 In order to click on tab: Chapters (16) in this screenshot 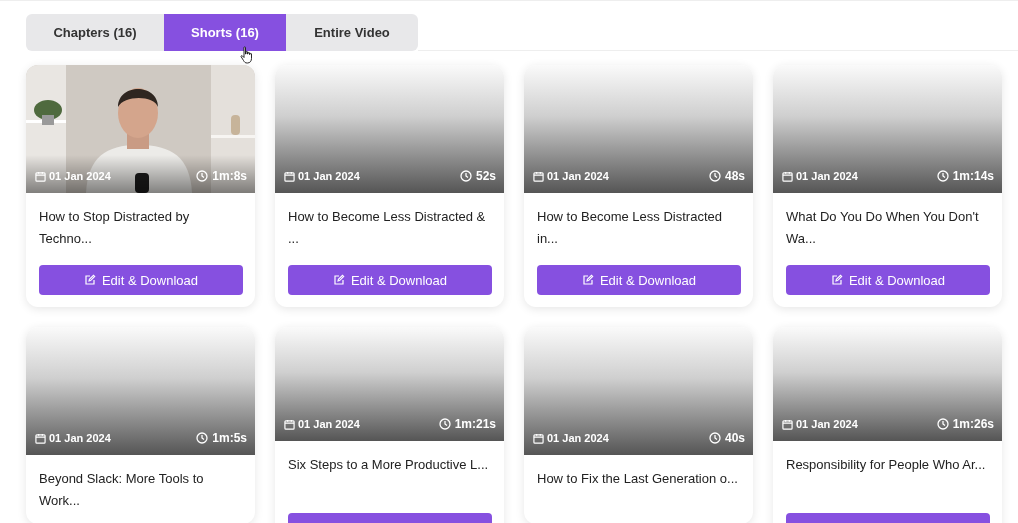, I will do `click(95, 32)`.